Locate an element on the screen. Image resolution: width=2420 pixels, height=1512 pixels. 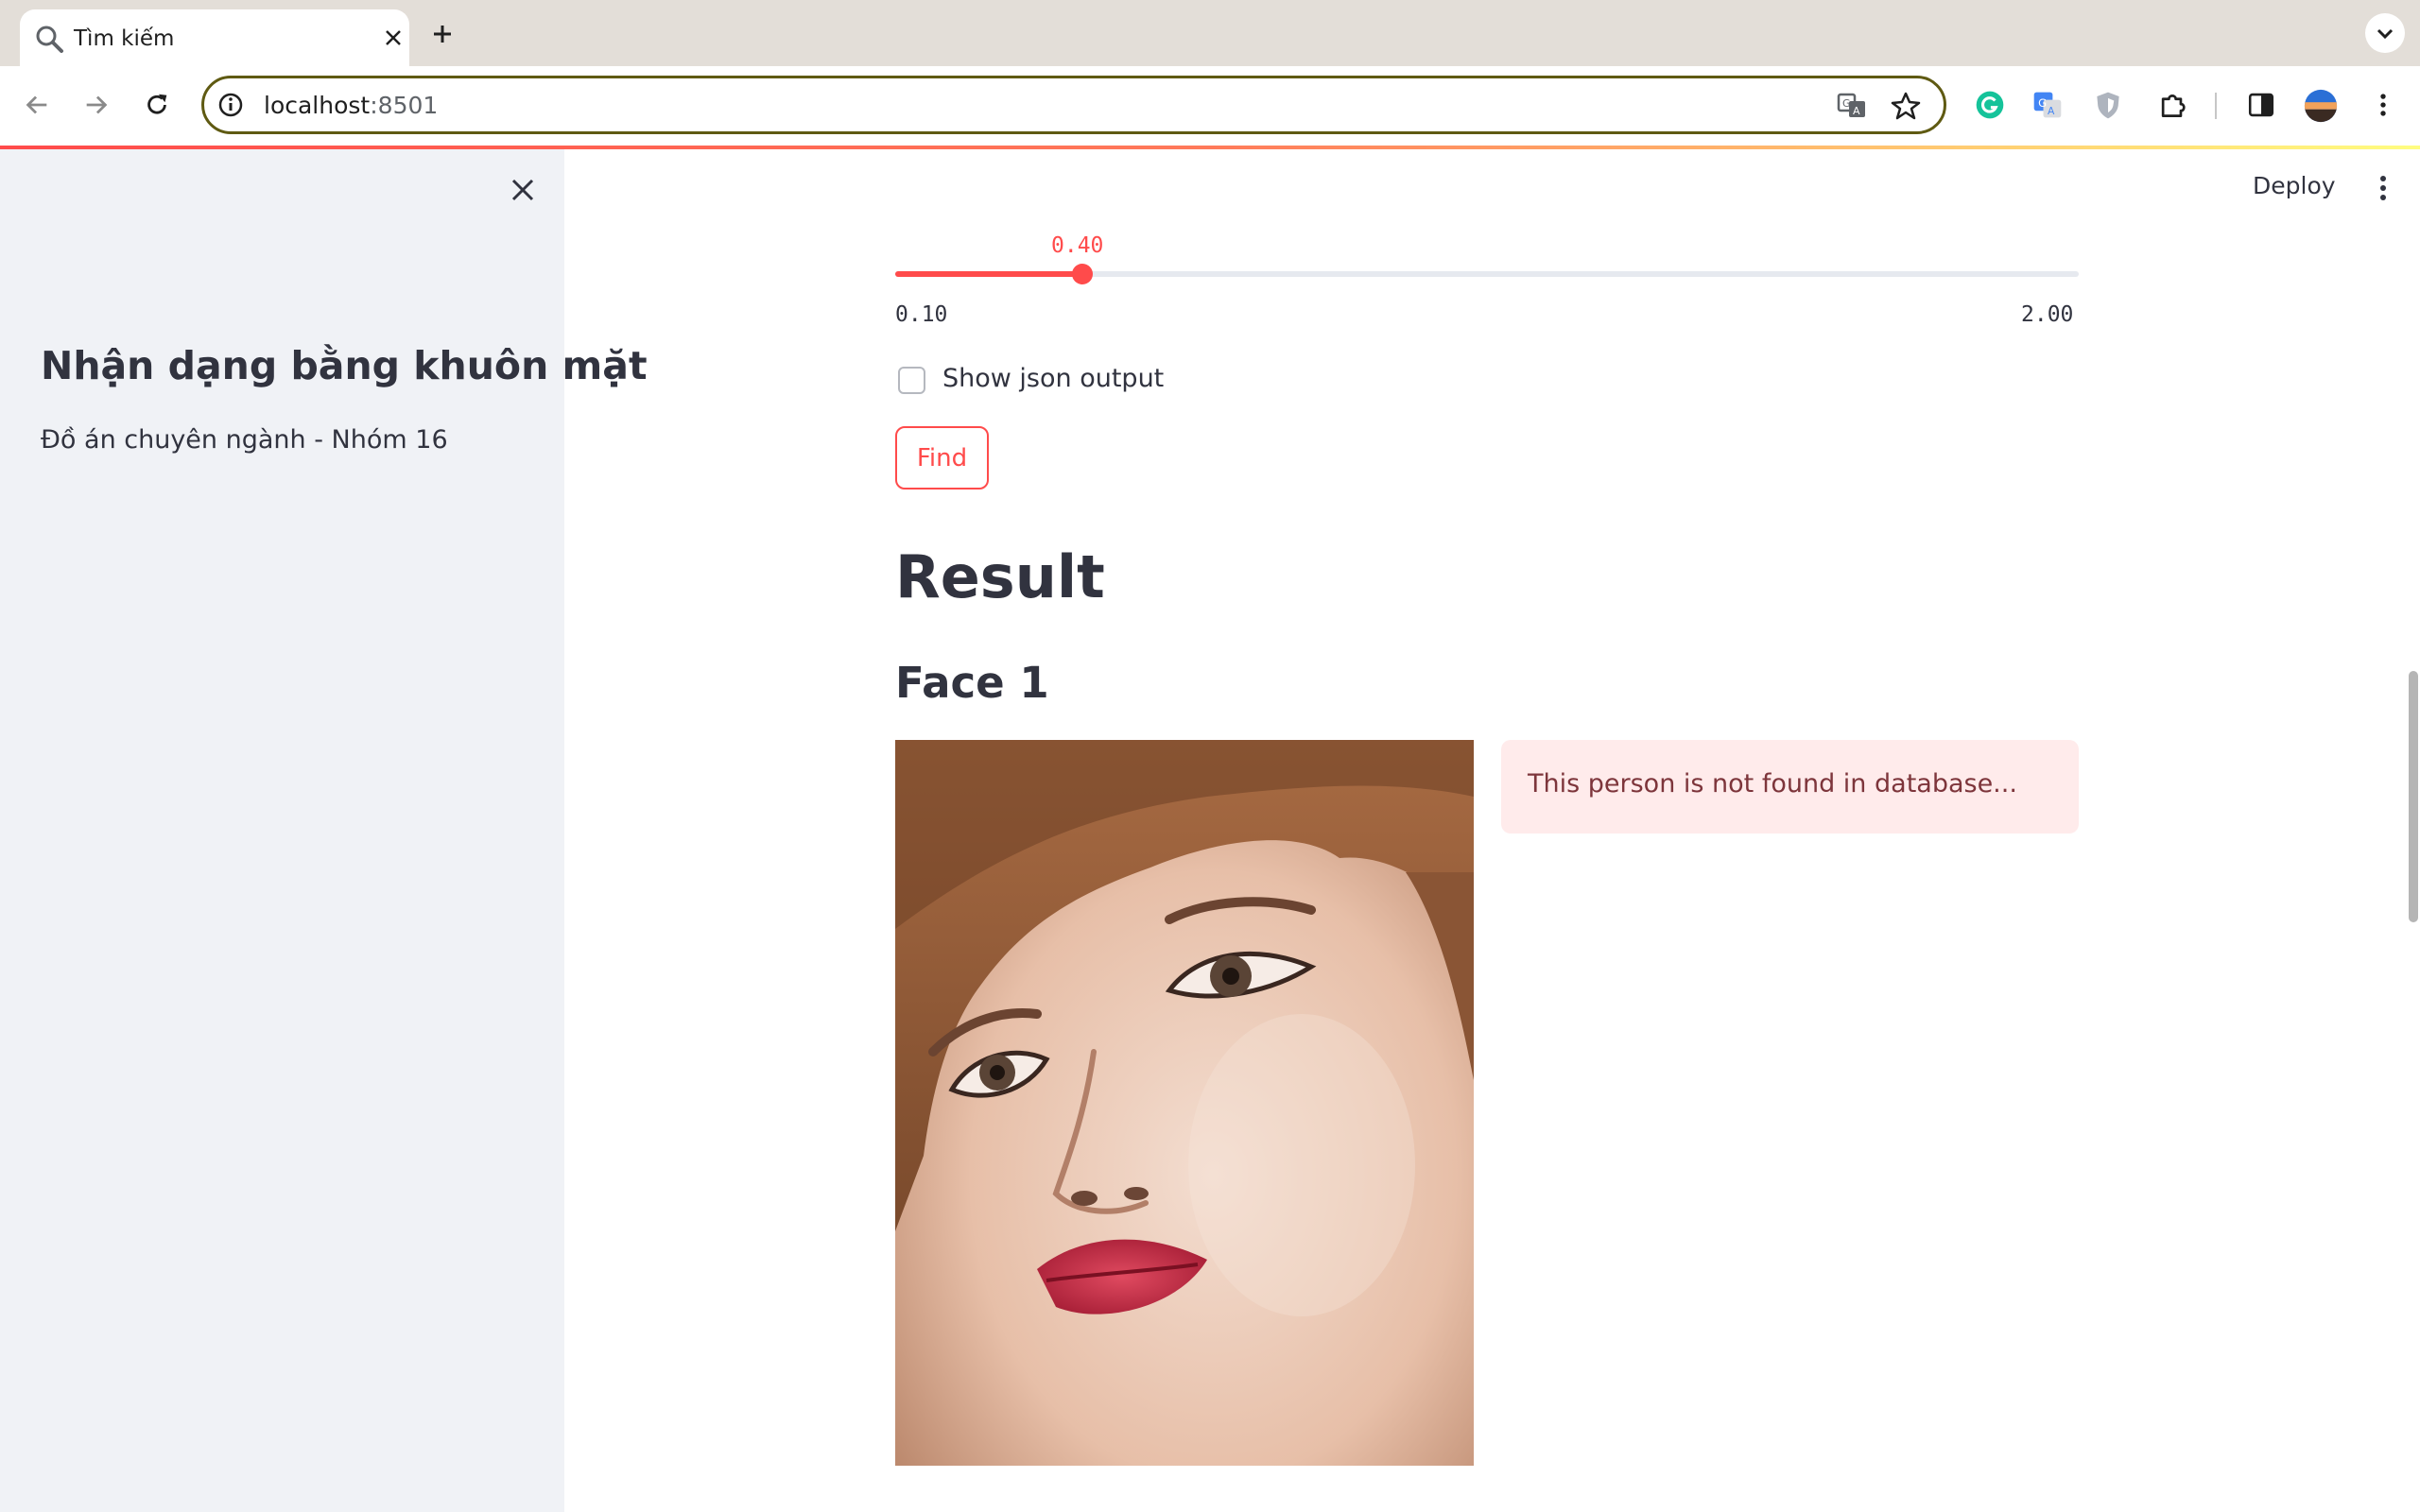
google-translate-icon: G A is located at coordinates (2047, 105).